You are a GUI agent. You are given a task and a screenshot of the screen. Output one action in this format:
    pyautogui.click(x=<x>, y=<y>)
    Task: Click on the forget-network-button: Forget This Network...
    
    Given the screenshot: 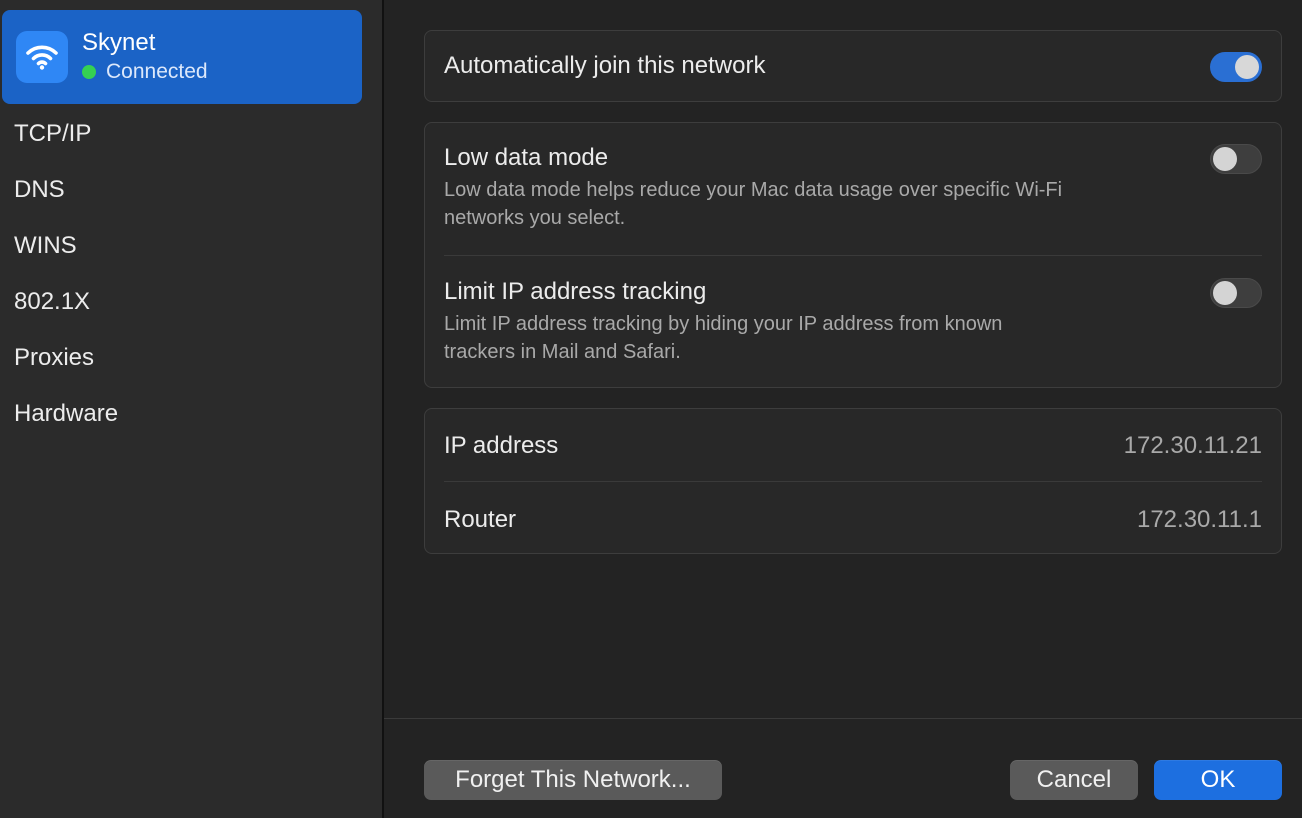 What is the action you would take?
    pyautogui.click(x=573, y=780)
    